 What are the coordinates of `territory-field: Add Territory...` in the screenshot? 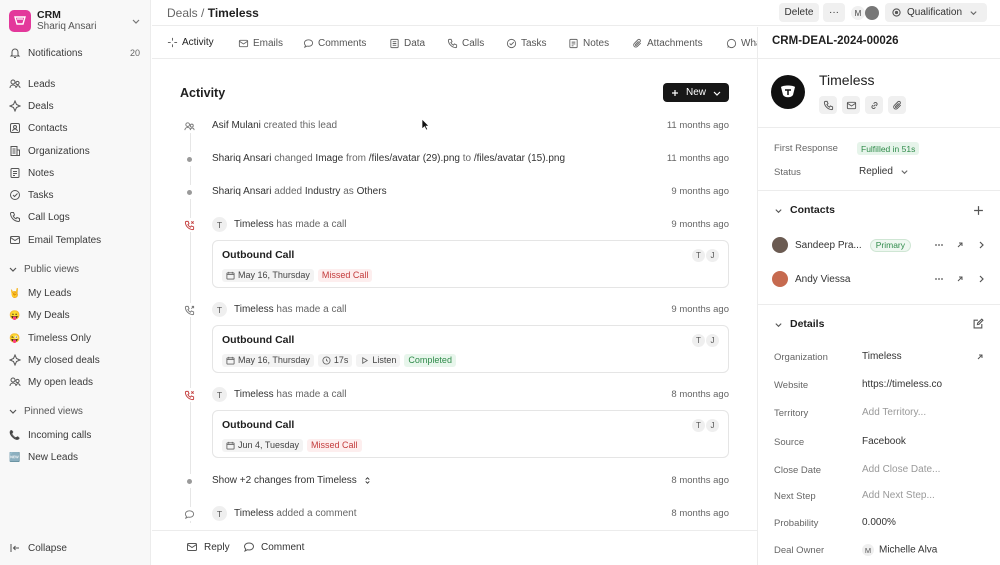 It's located at (894, 412).